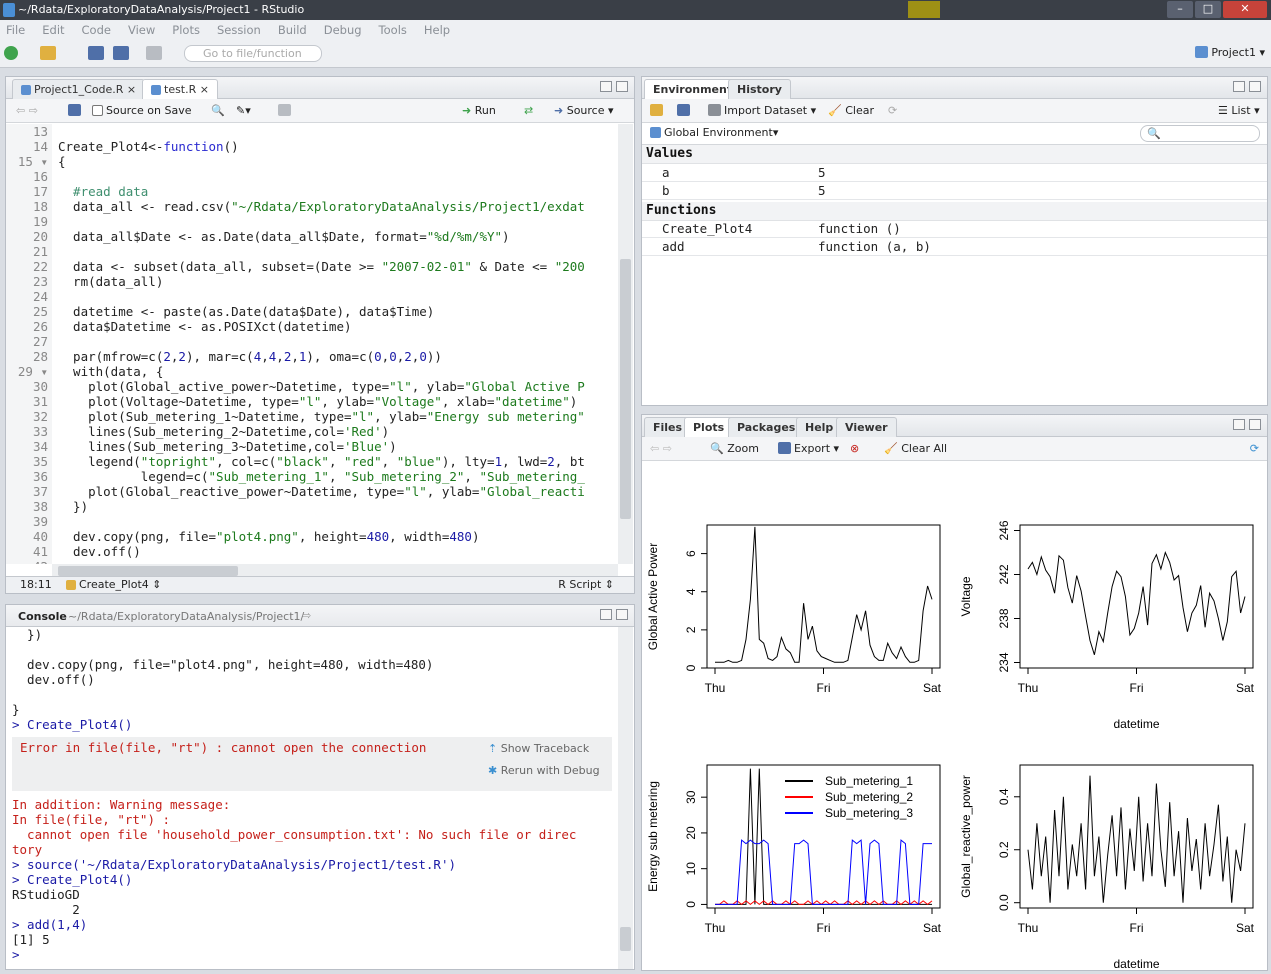 This screenshot has width=1271, height=974. I want to click on menu-code: Code, so click(96, 30).